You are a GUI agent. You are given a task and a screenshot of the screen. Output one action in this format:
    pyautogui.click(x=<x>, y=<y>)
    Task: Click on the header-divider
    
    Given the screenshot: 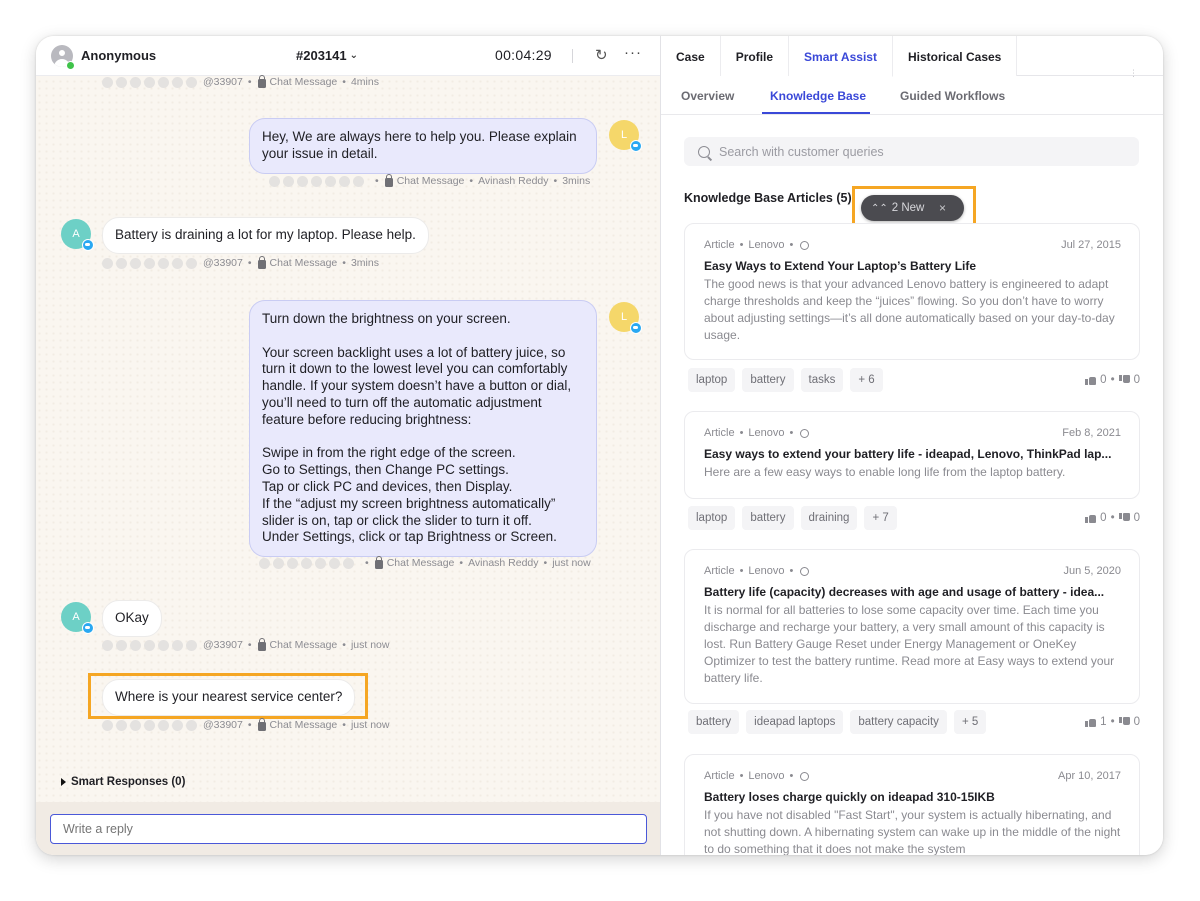 What is the action you would take?
    pyautogui.click(x=572, y=56)
    